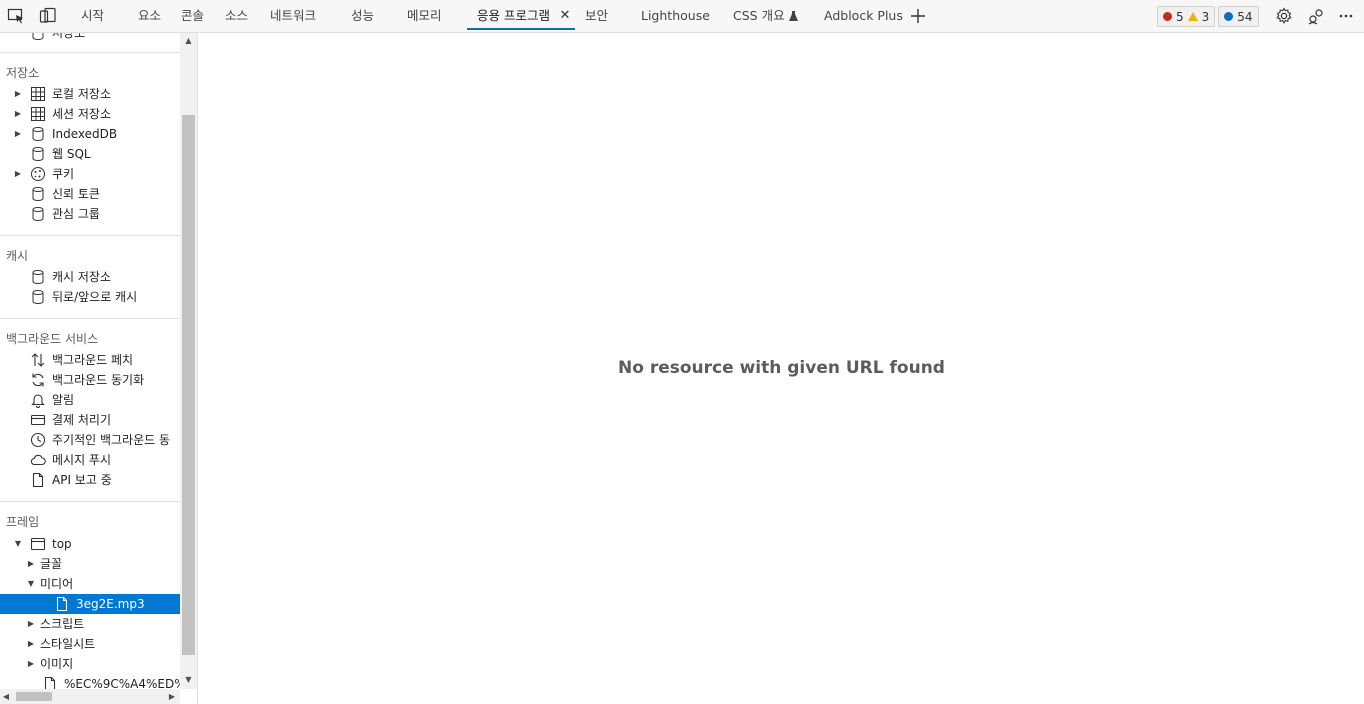 This screenshot has width=1364, height=704. What do you see at coordinates (62, 544) in the screenshot?
I see `sidebar-item-label: top` at bounding box center [62, 544].